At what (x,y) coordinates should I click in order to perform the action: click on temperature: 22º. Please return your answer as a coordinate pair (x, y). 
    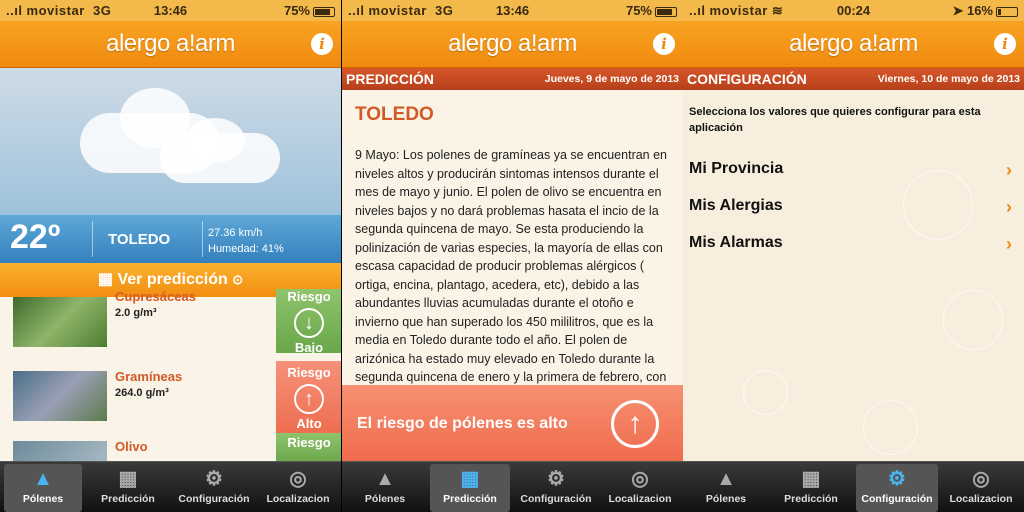
    Looking at the image, I should click on (35, 237).